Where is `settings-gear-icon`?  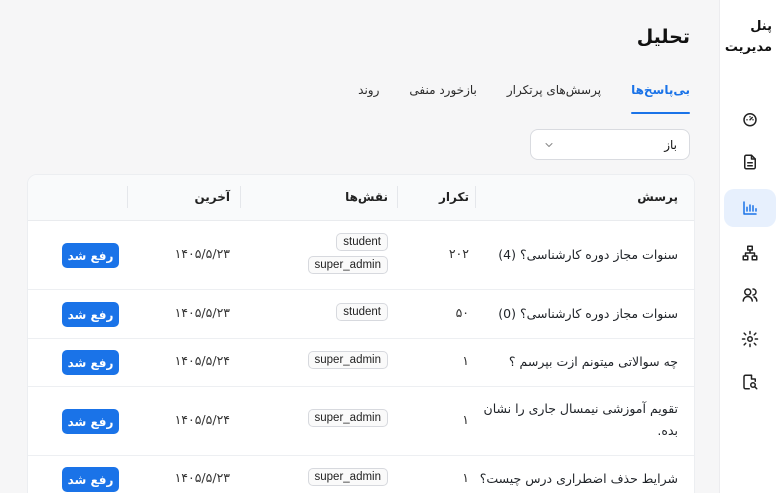 settings-gear-icon is located at coordinates (750, 339).